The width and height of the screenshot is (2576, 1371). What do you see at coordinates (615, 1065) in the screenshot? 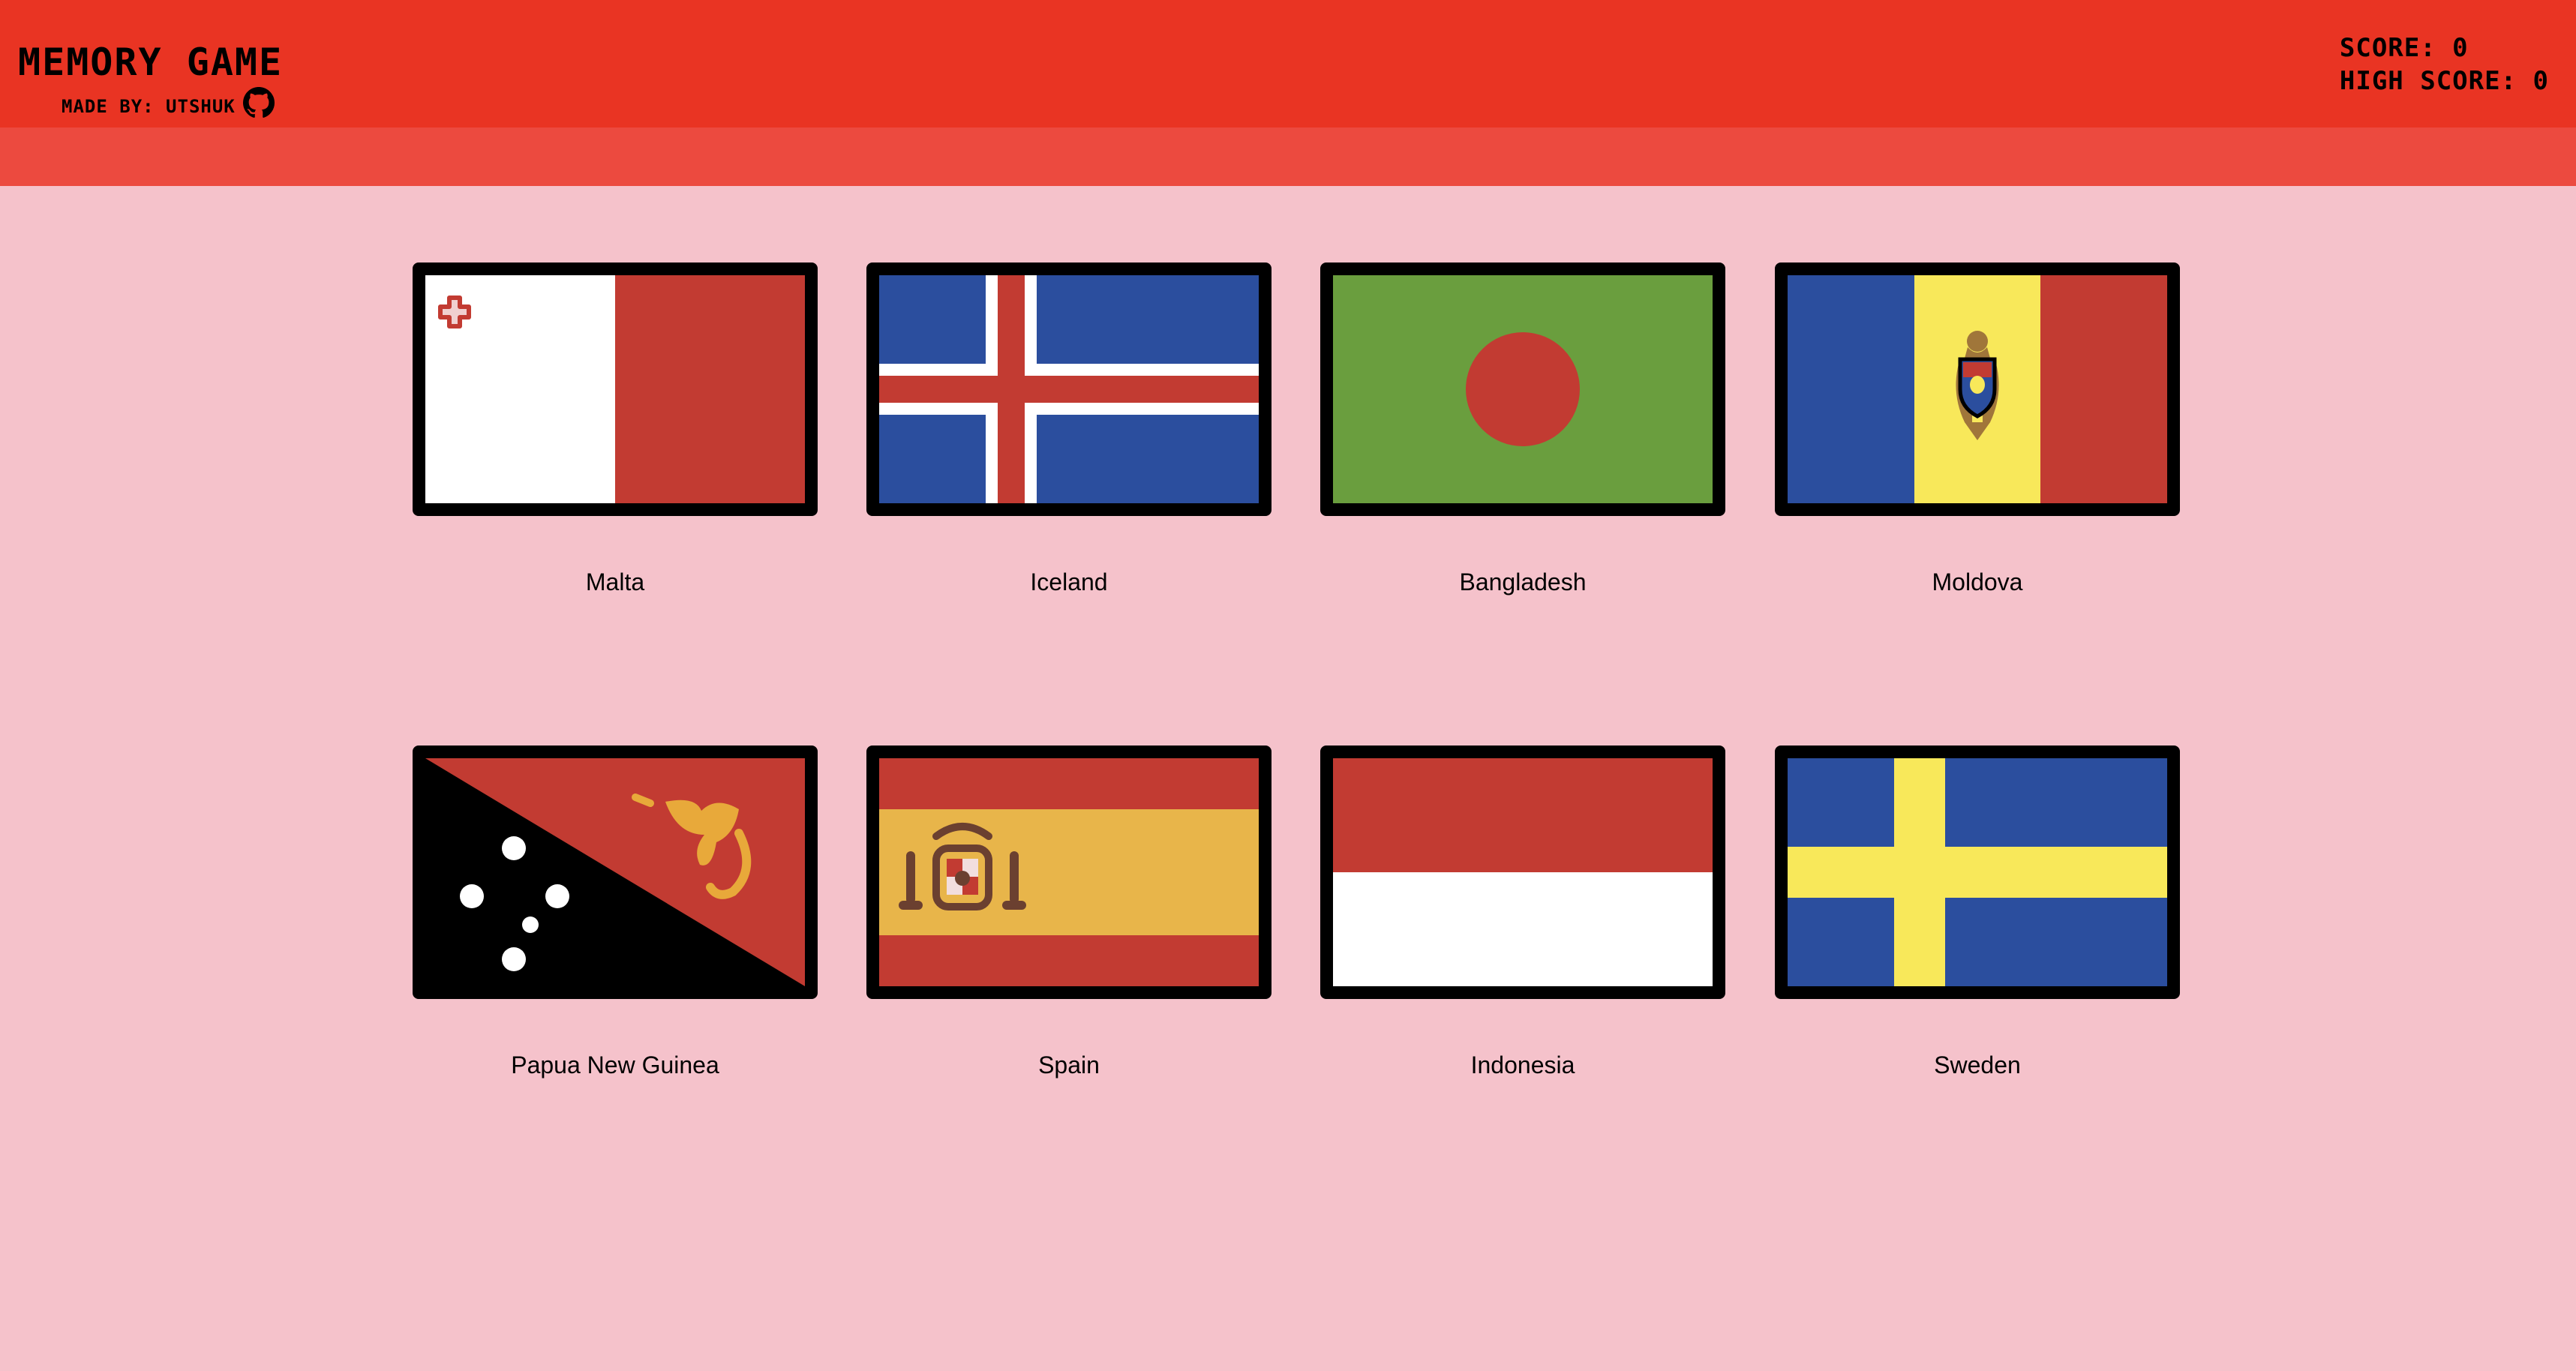
I see `card-label: Papua New Guinea` at bounding box center [615, 1065].